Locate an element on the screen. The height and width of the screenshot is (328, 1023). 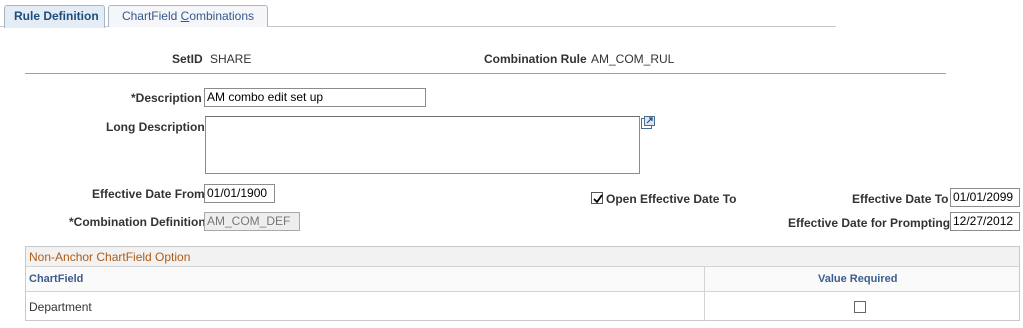
open-effective-date-to-checkbox is located at coordinates (597, 198).